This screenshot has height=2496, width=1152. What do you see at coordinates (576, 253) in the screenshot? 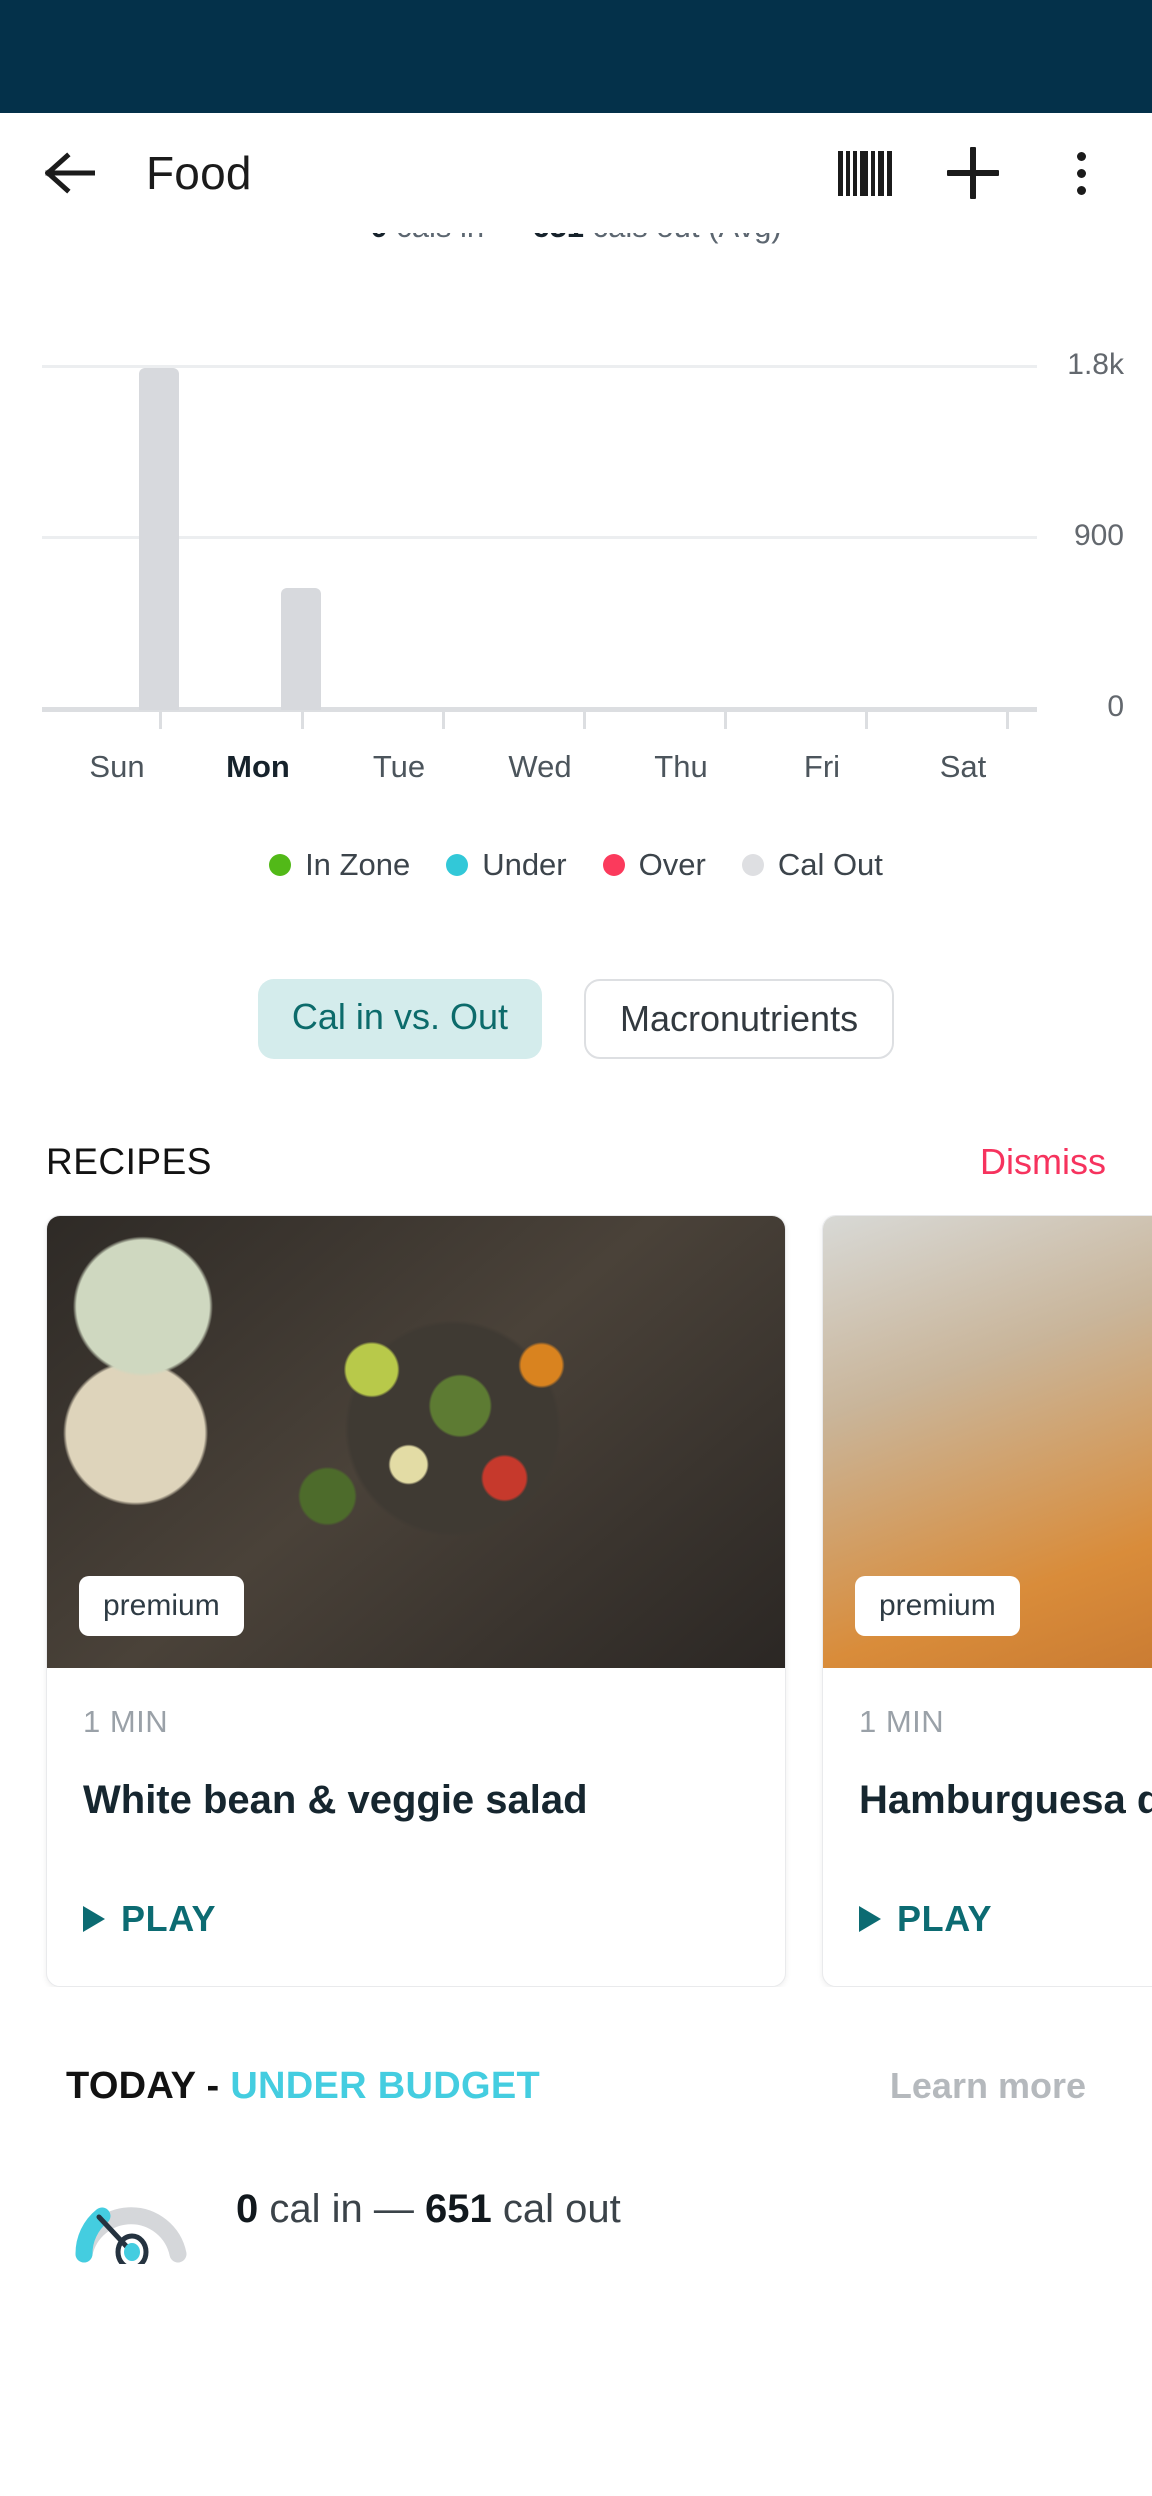
I see `clipped-summary: 0 cals in — 651 cals out (Avg)` at bounding box center [576, 253].